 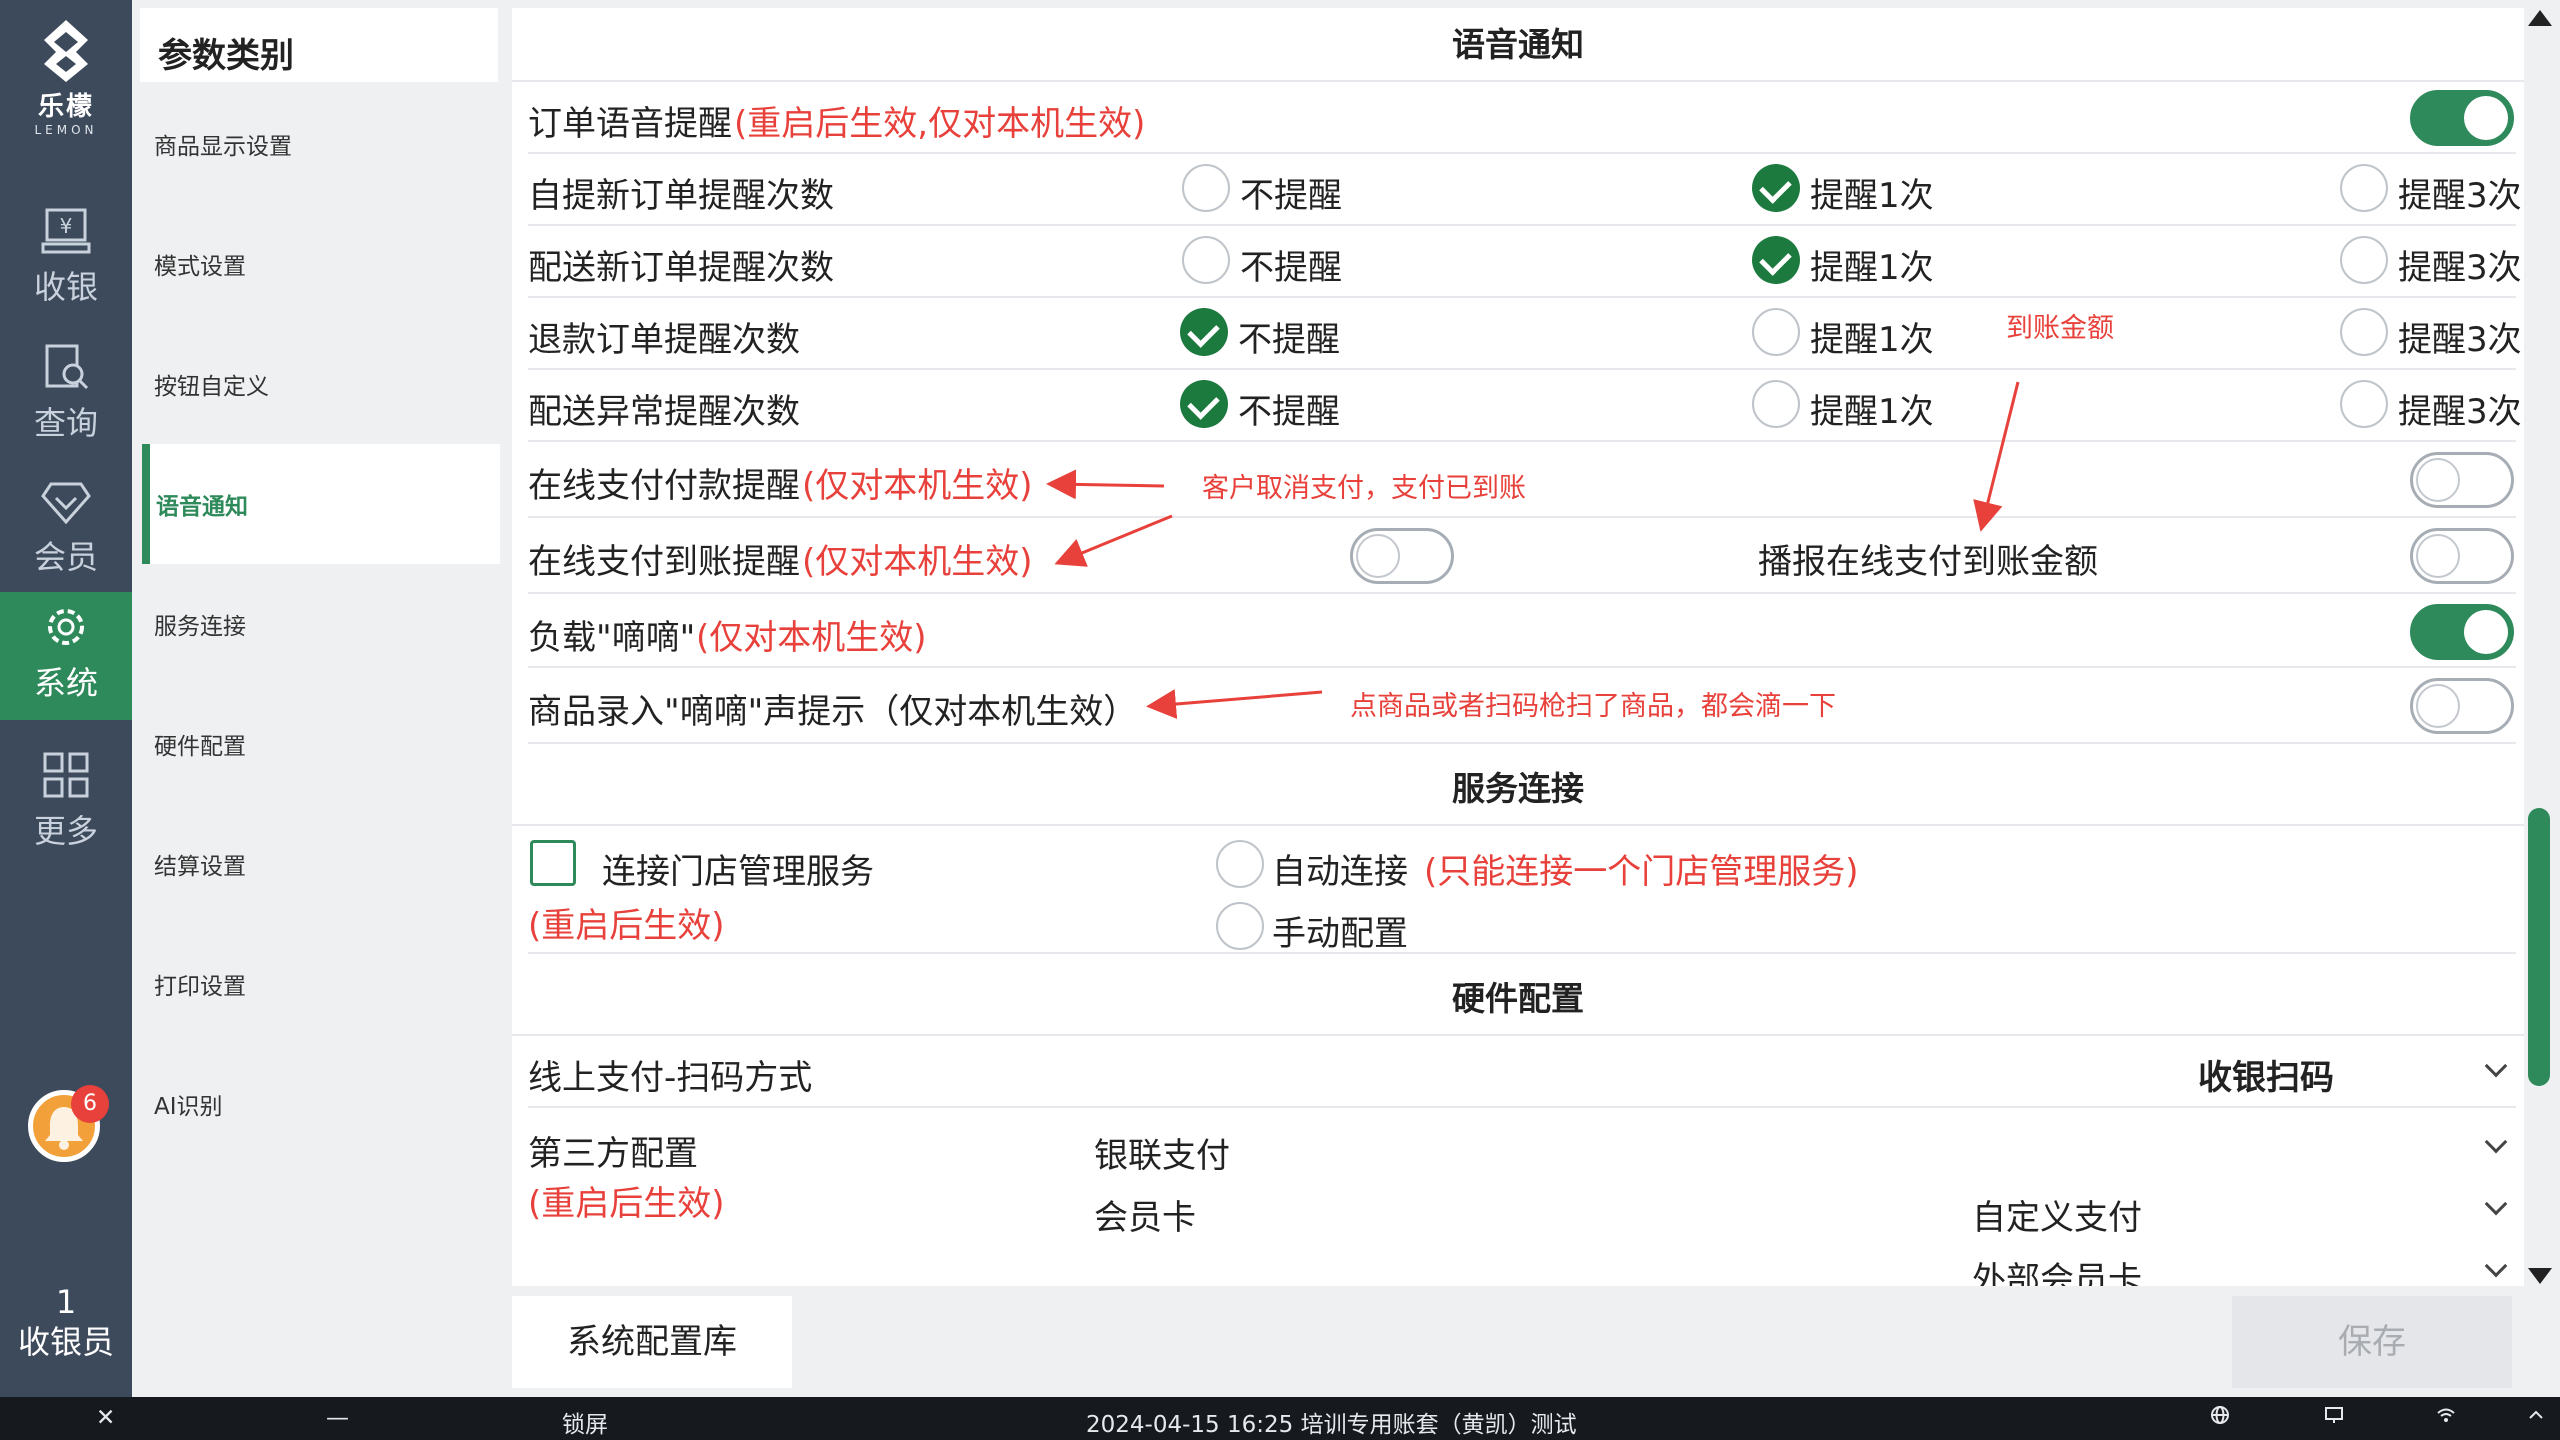 I want to click on category-item: 服务连接, so click(x=321, y=624).